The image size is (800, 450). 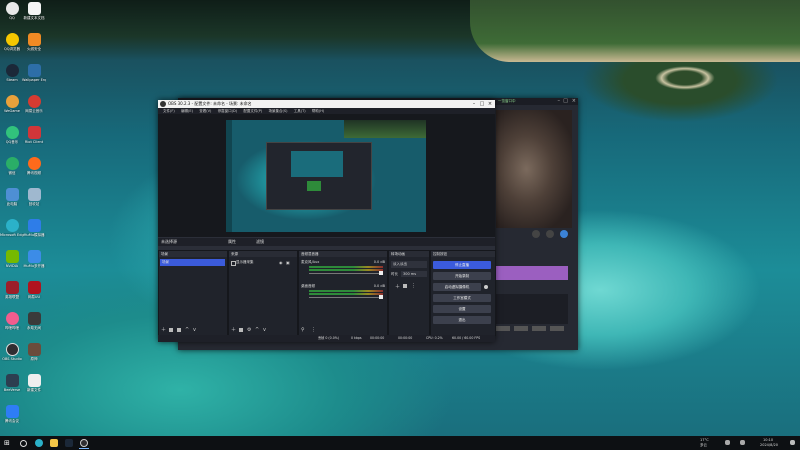 What do you see at coordinates (463, 254) in the screenshot?
I see `controls-header: 控制按钮` at bounding box center [463, 254].